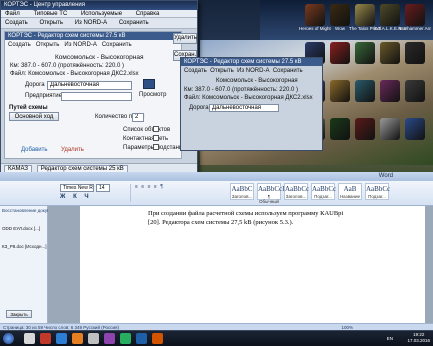  What do you see at coordinates (222, 71) in the screenshot?
I see `figure-open: Открыть` at bounding box center [222, 71].